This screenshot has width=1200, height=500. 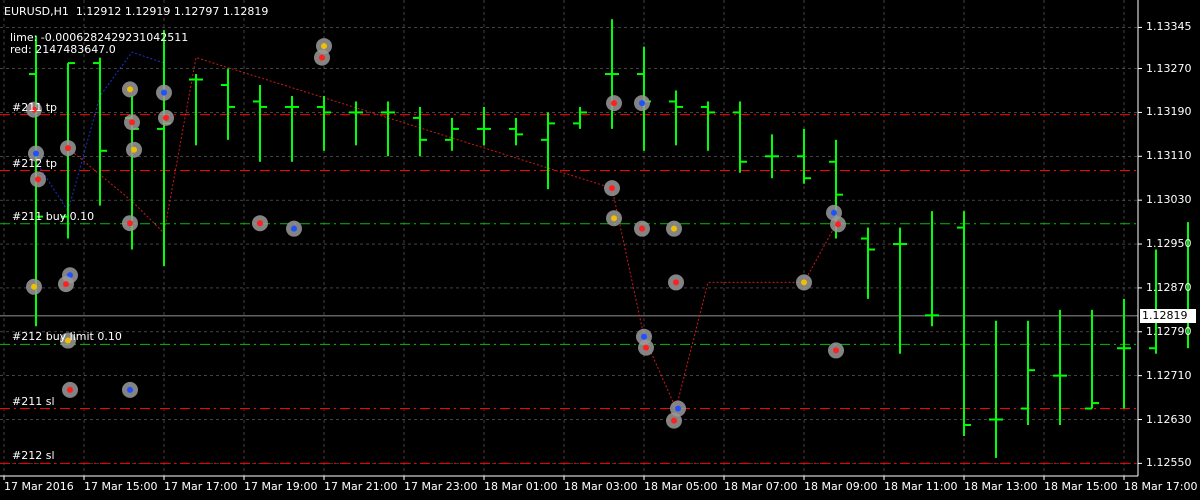 What do you see at coordinates (1169, 200) in the screenshot?
I see `price-axis-label: 1.13030` at bounding box center [1169, 200].